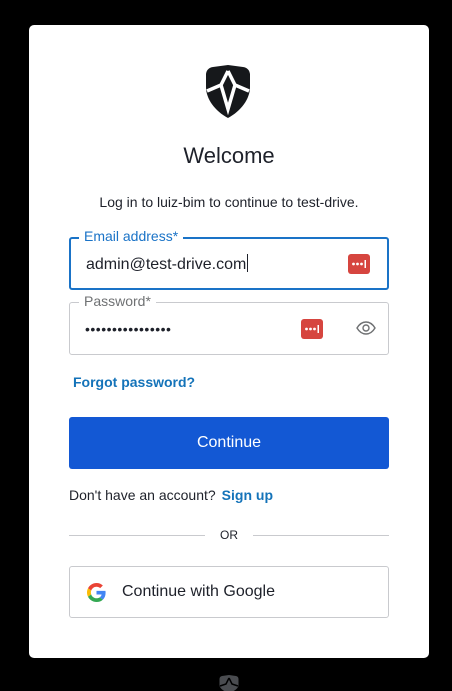  What do you see at coordinates (134, 382) in the screenshot?
I see `forgot-password-link: Forgot password?` at bounding box center [134, 382].